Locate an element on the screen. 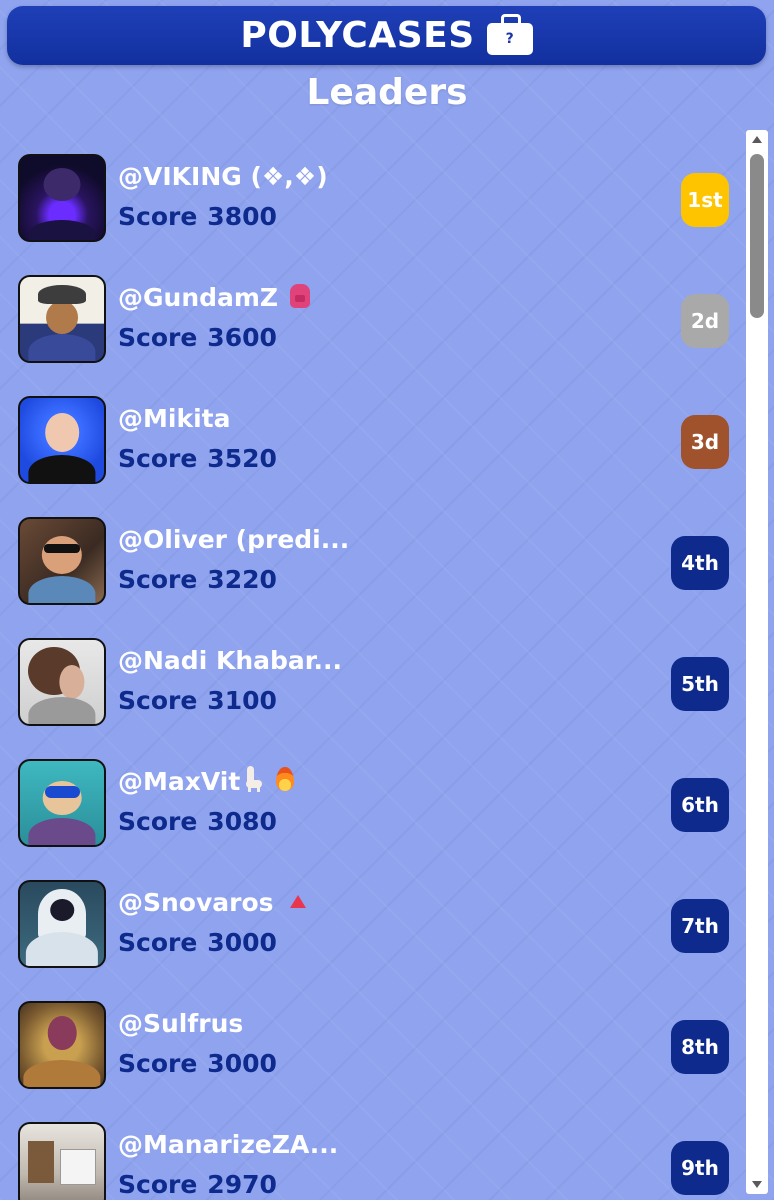  fire-icon is located at coordinates (285, 779).